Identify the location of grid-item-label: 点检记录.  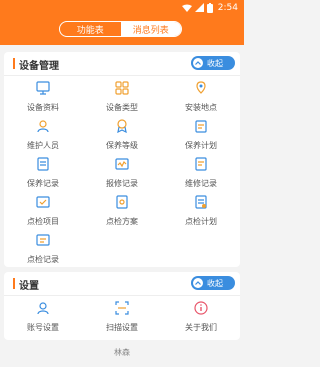
(43, 259).